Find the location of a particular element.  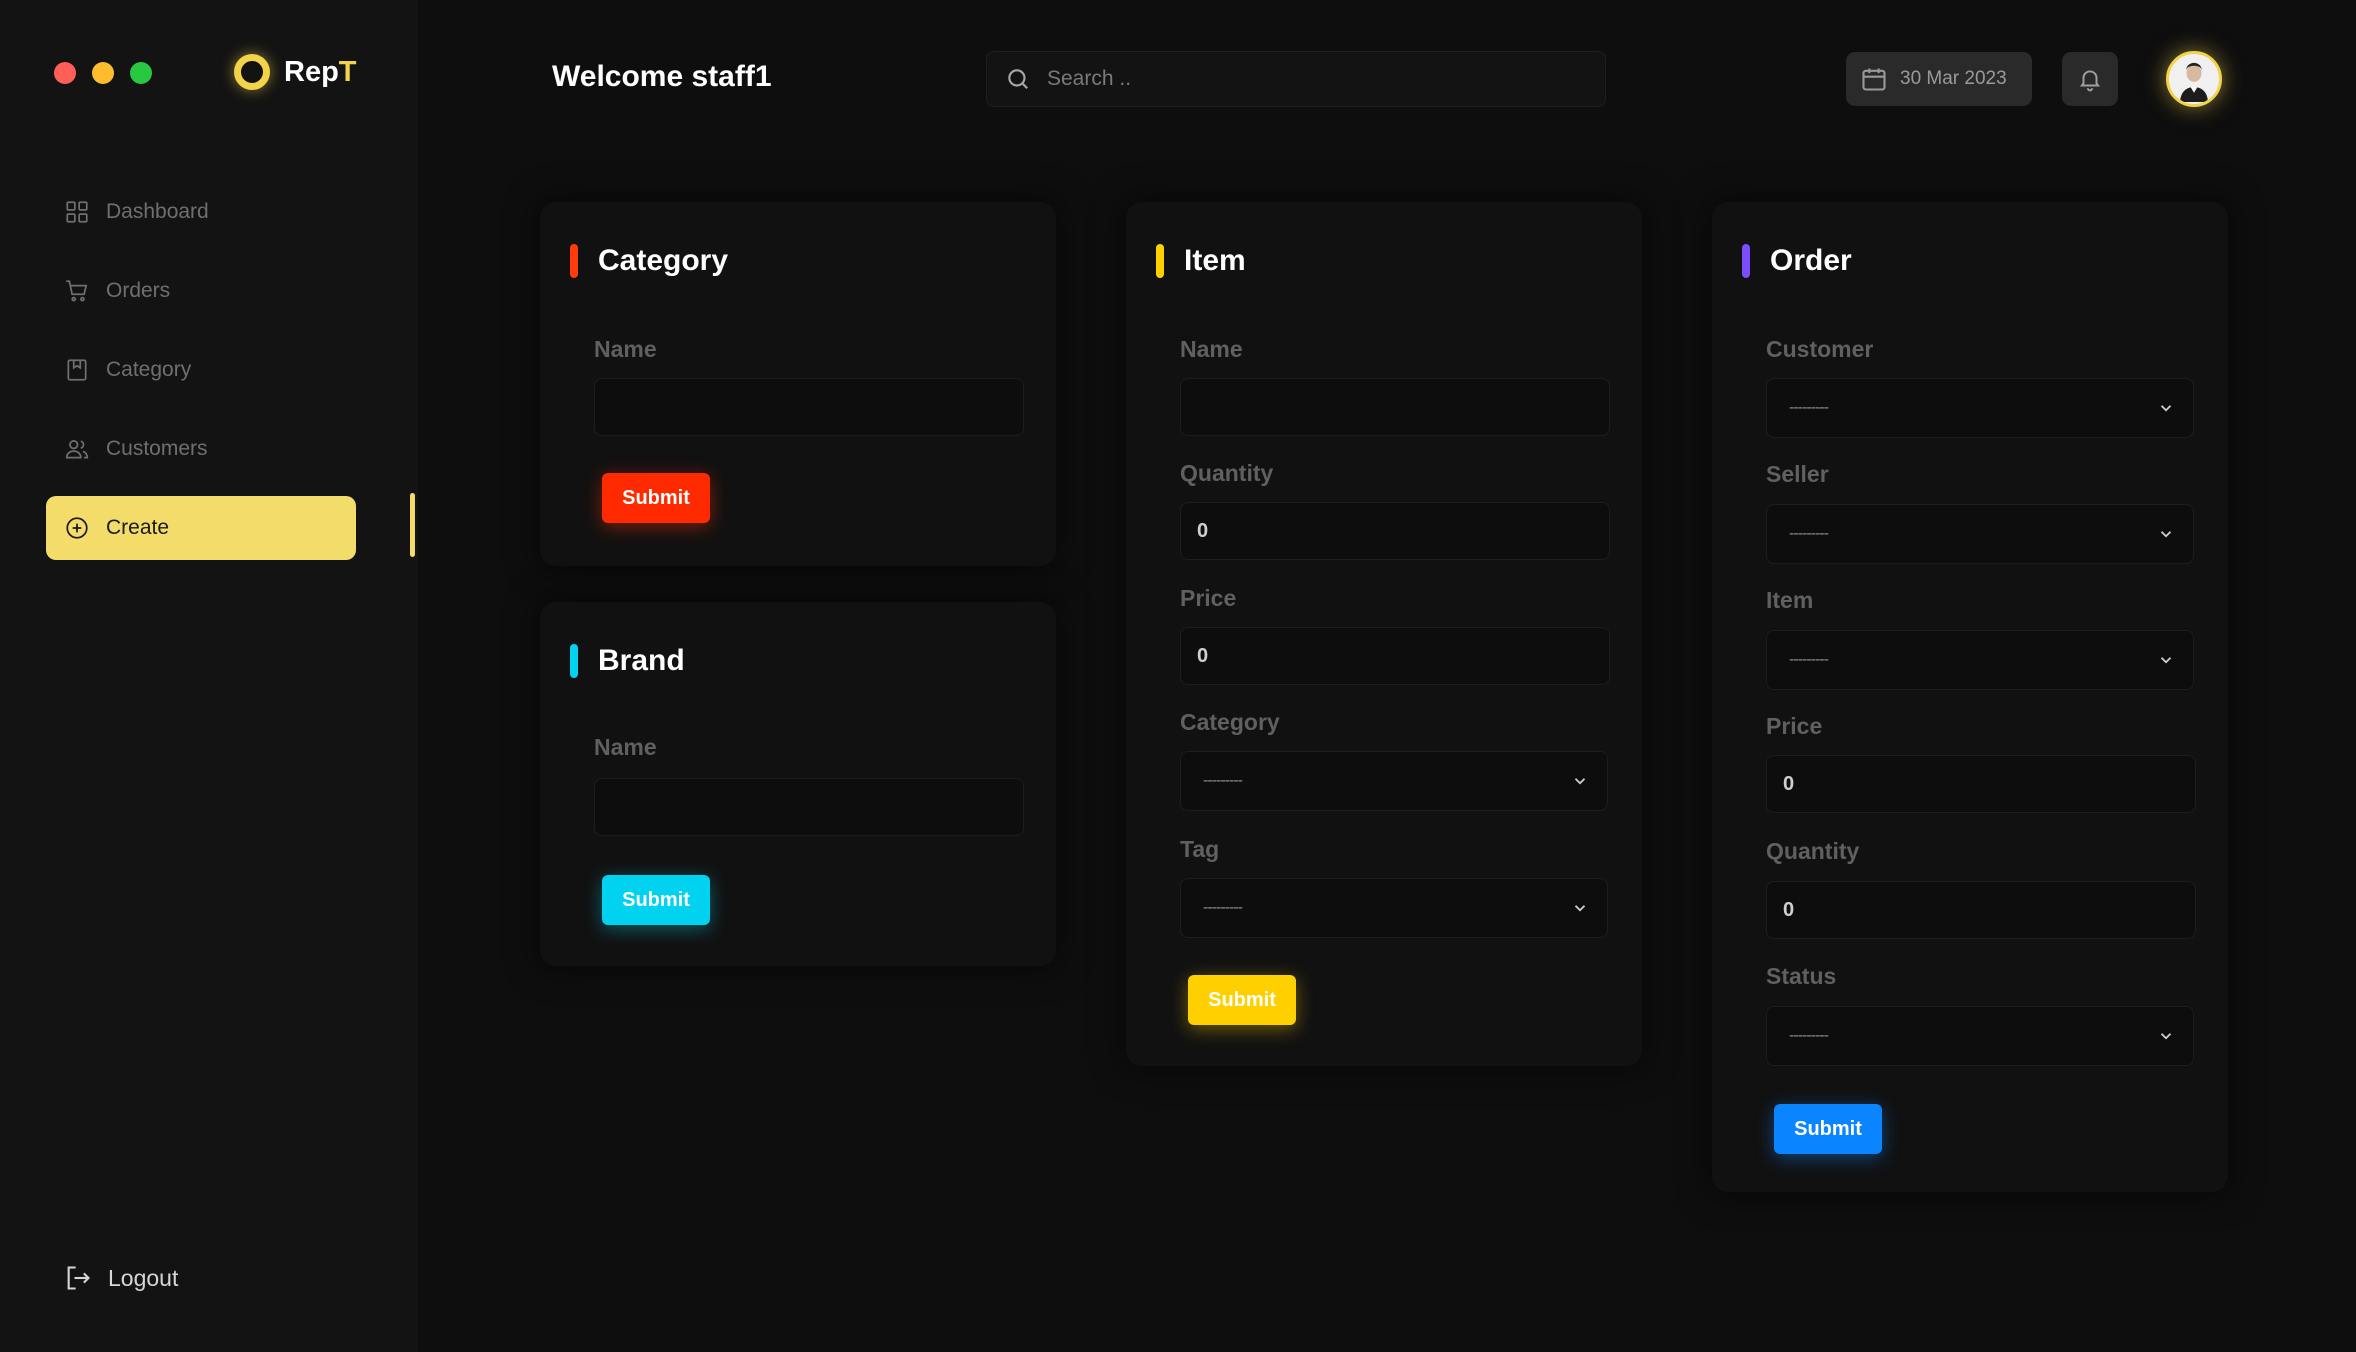

card-title: Brand is located at coordinates (627, 661).